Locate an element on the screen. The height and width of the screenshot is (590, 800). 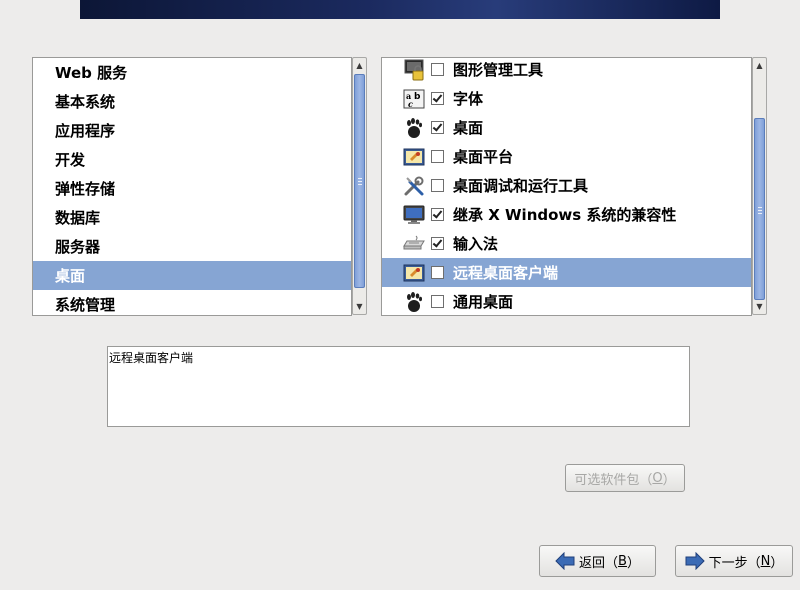
package-item: 继承 X Windows 系统的兼容性 is located at coordinates (566, 214).